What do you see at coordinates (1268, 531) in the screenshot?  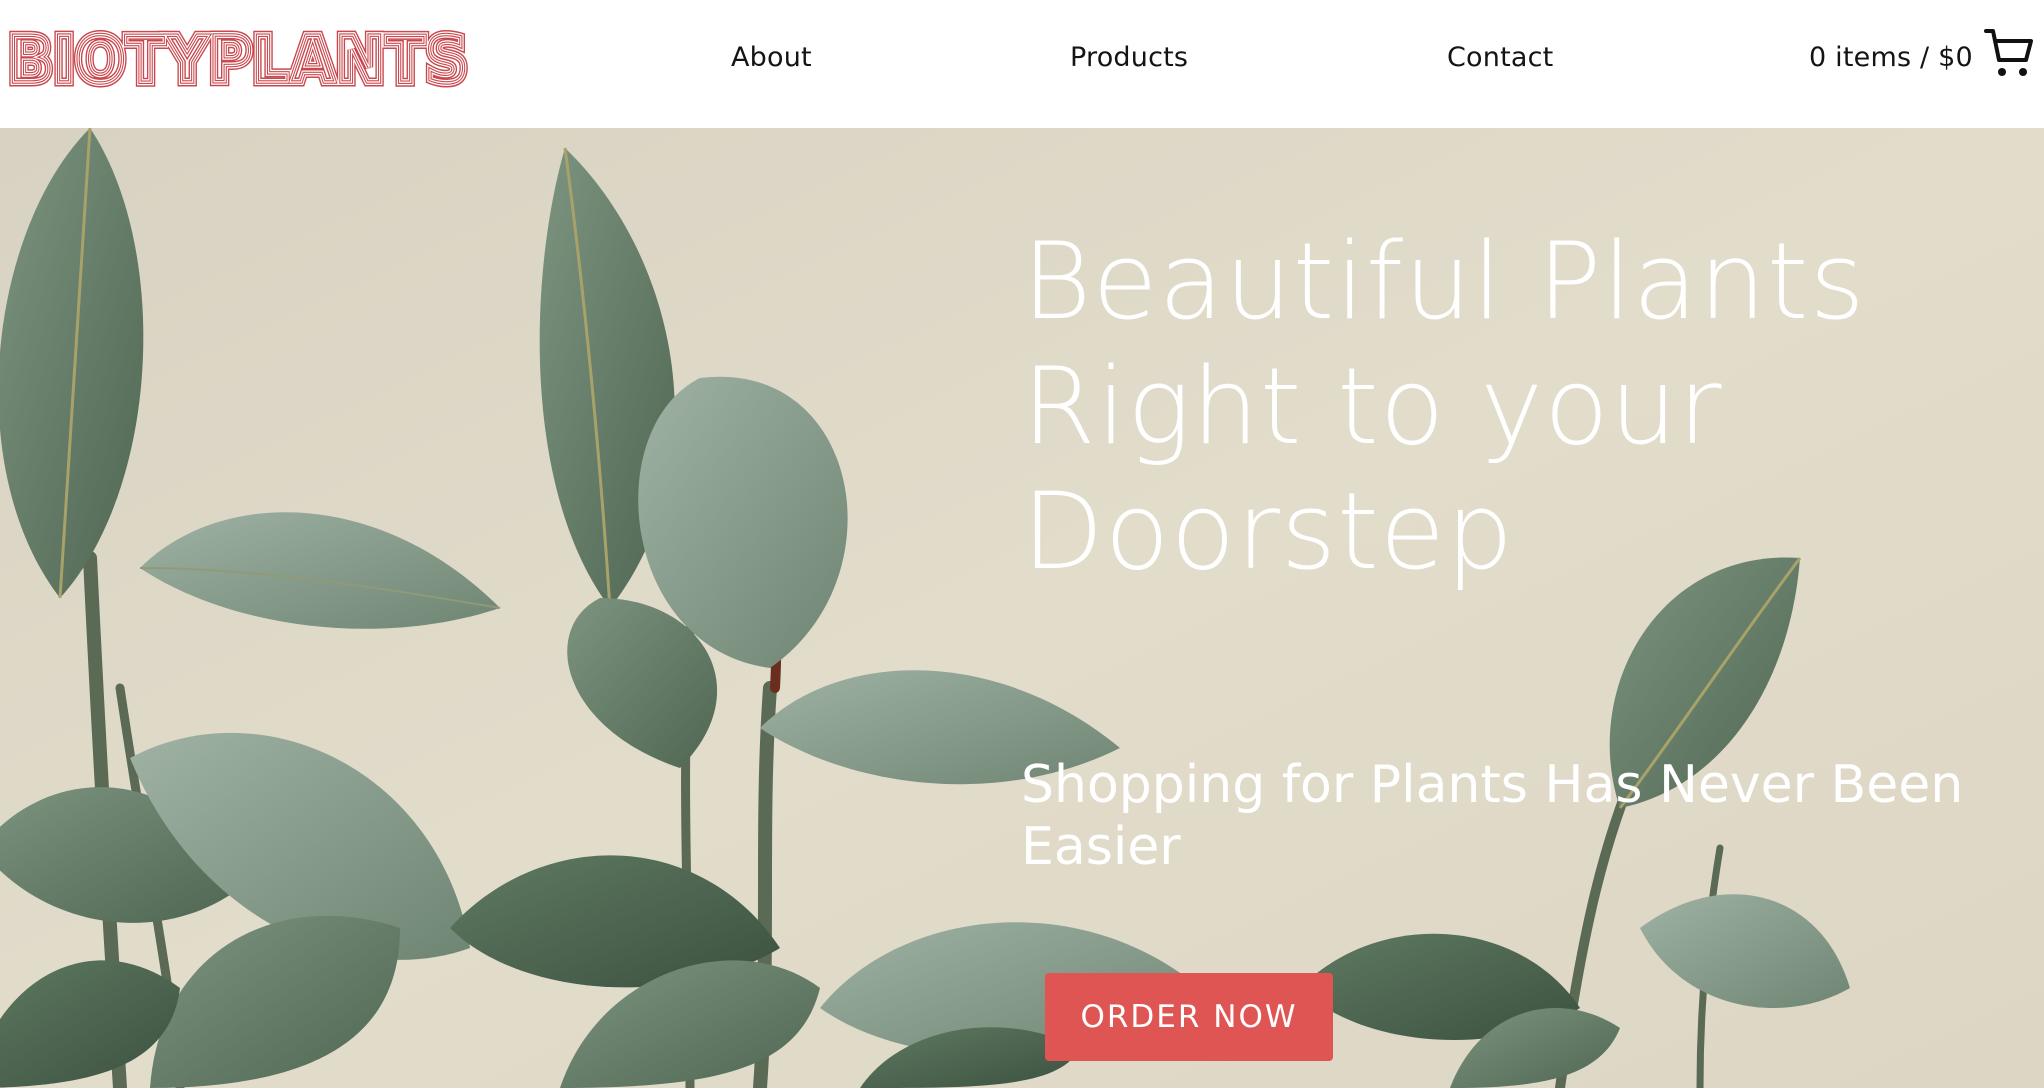 I see `hero-title-line-3: Doorstep` at bounding box center [1268, 531].